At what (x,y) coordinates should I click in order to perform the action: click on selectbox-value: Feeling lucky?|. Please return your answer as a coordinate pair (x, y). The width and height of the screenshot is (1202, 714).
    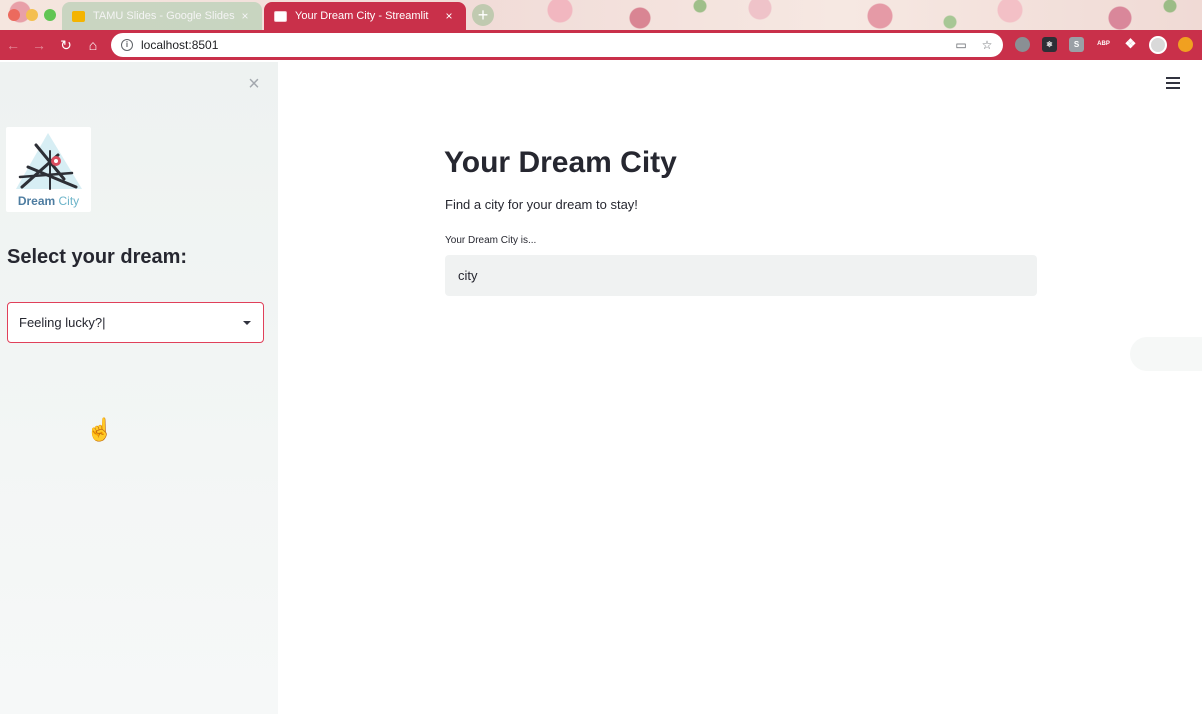
    Looking at the image, I should click on (131, 322).